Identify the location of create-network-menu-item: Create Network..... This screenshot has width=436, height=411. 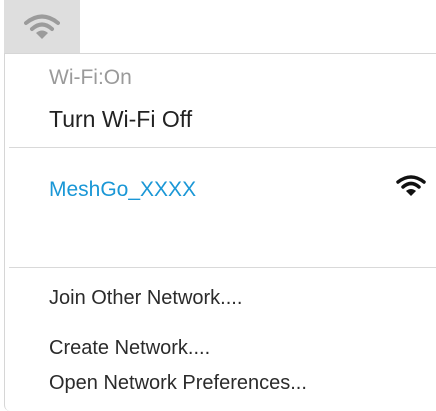
(129, 348).